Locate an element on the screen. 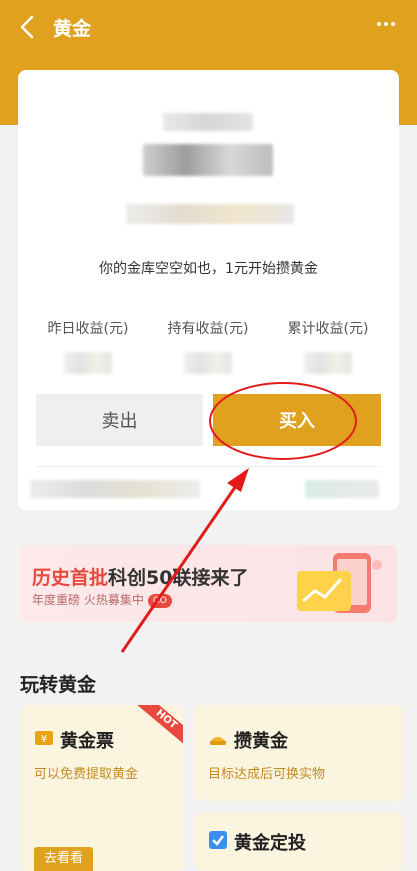 This screenshot has width=417, height=871. divider is located at coordinates (208, 466).